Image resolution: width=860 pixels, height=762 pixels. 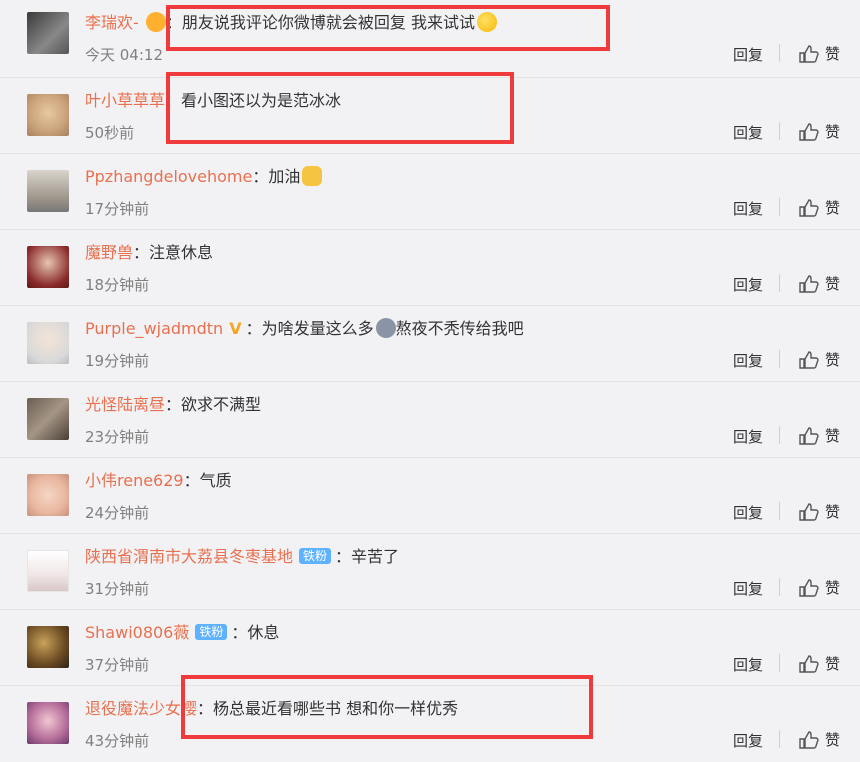 What do you see at coordinates (117, 361) in the screenshot?
I see `timestamp: 19分钟前` at bounding box center [117, 361].